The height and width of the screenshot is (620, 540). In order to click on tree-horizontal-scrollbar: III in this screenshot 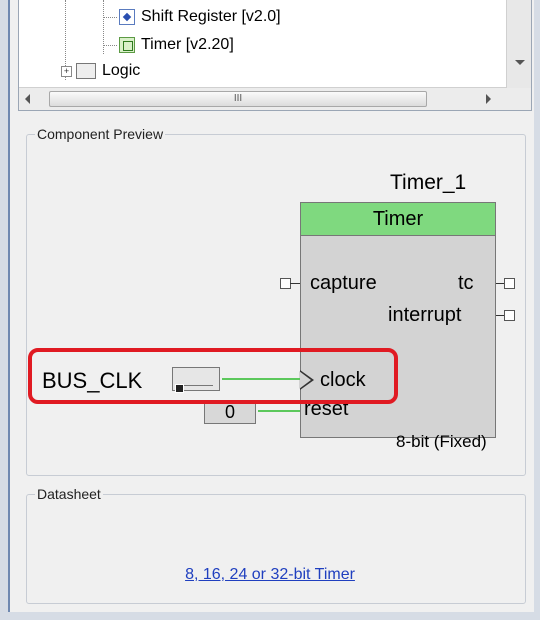, I will do `click(263, 98)`.